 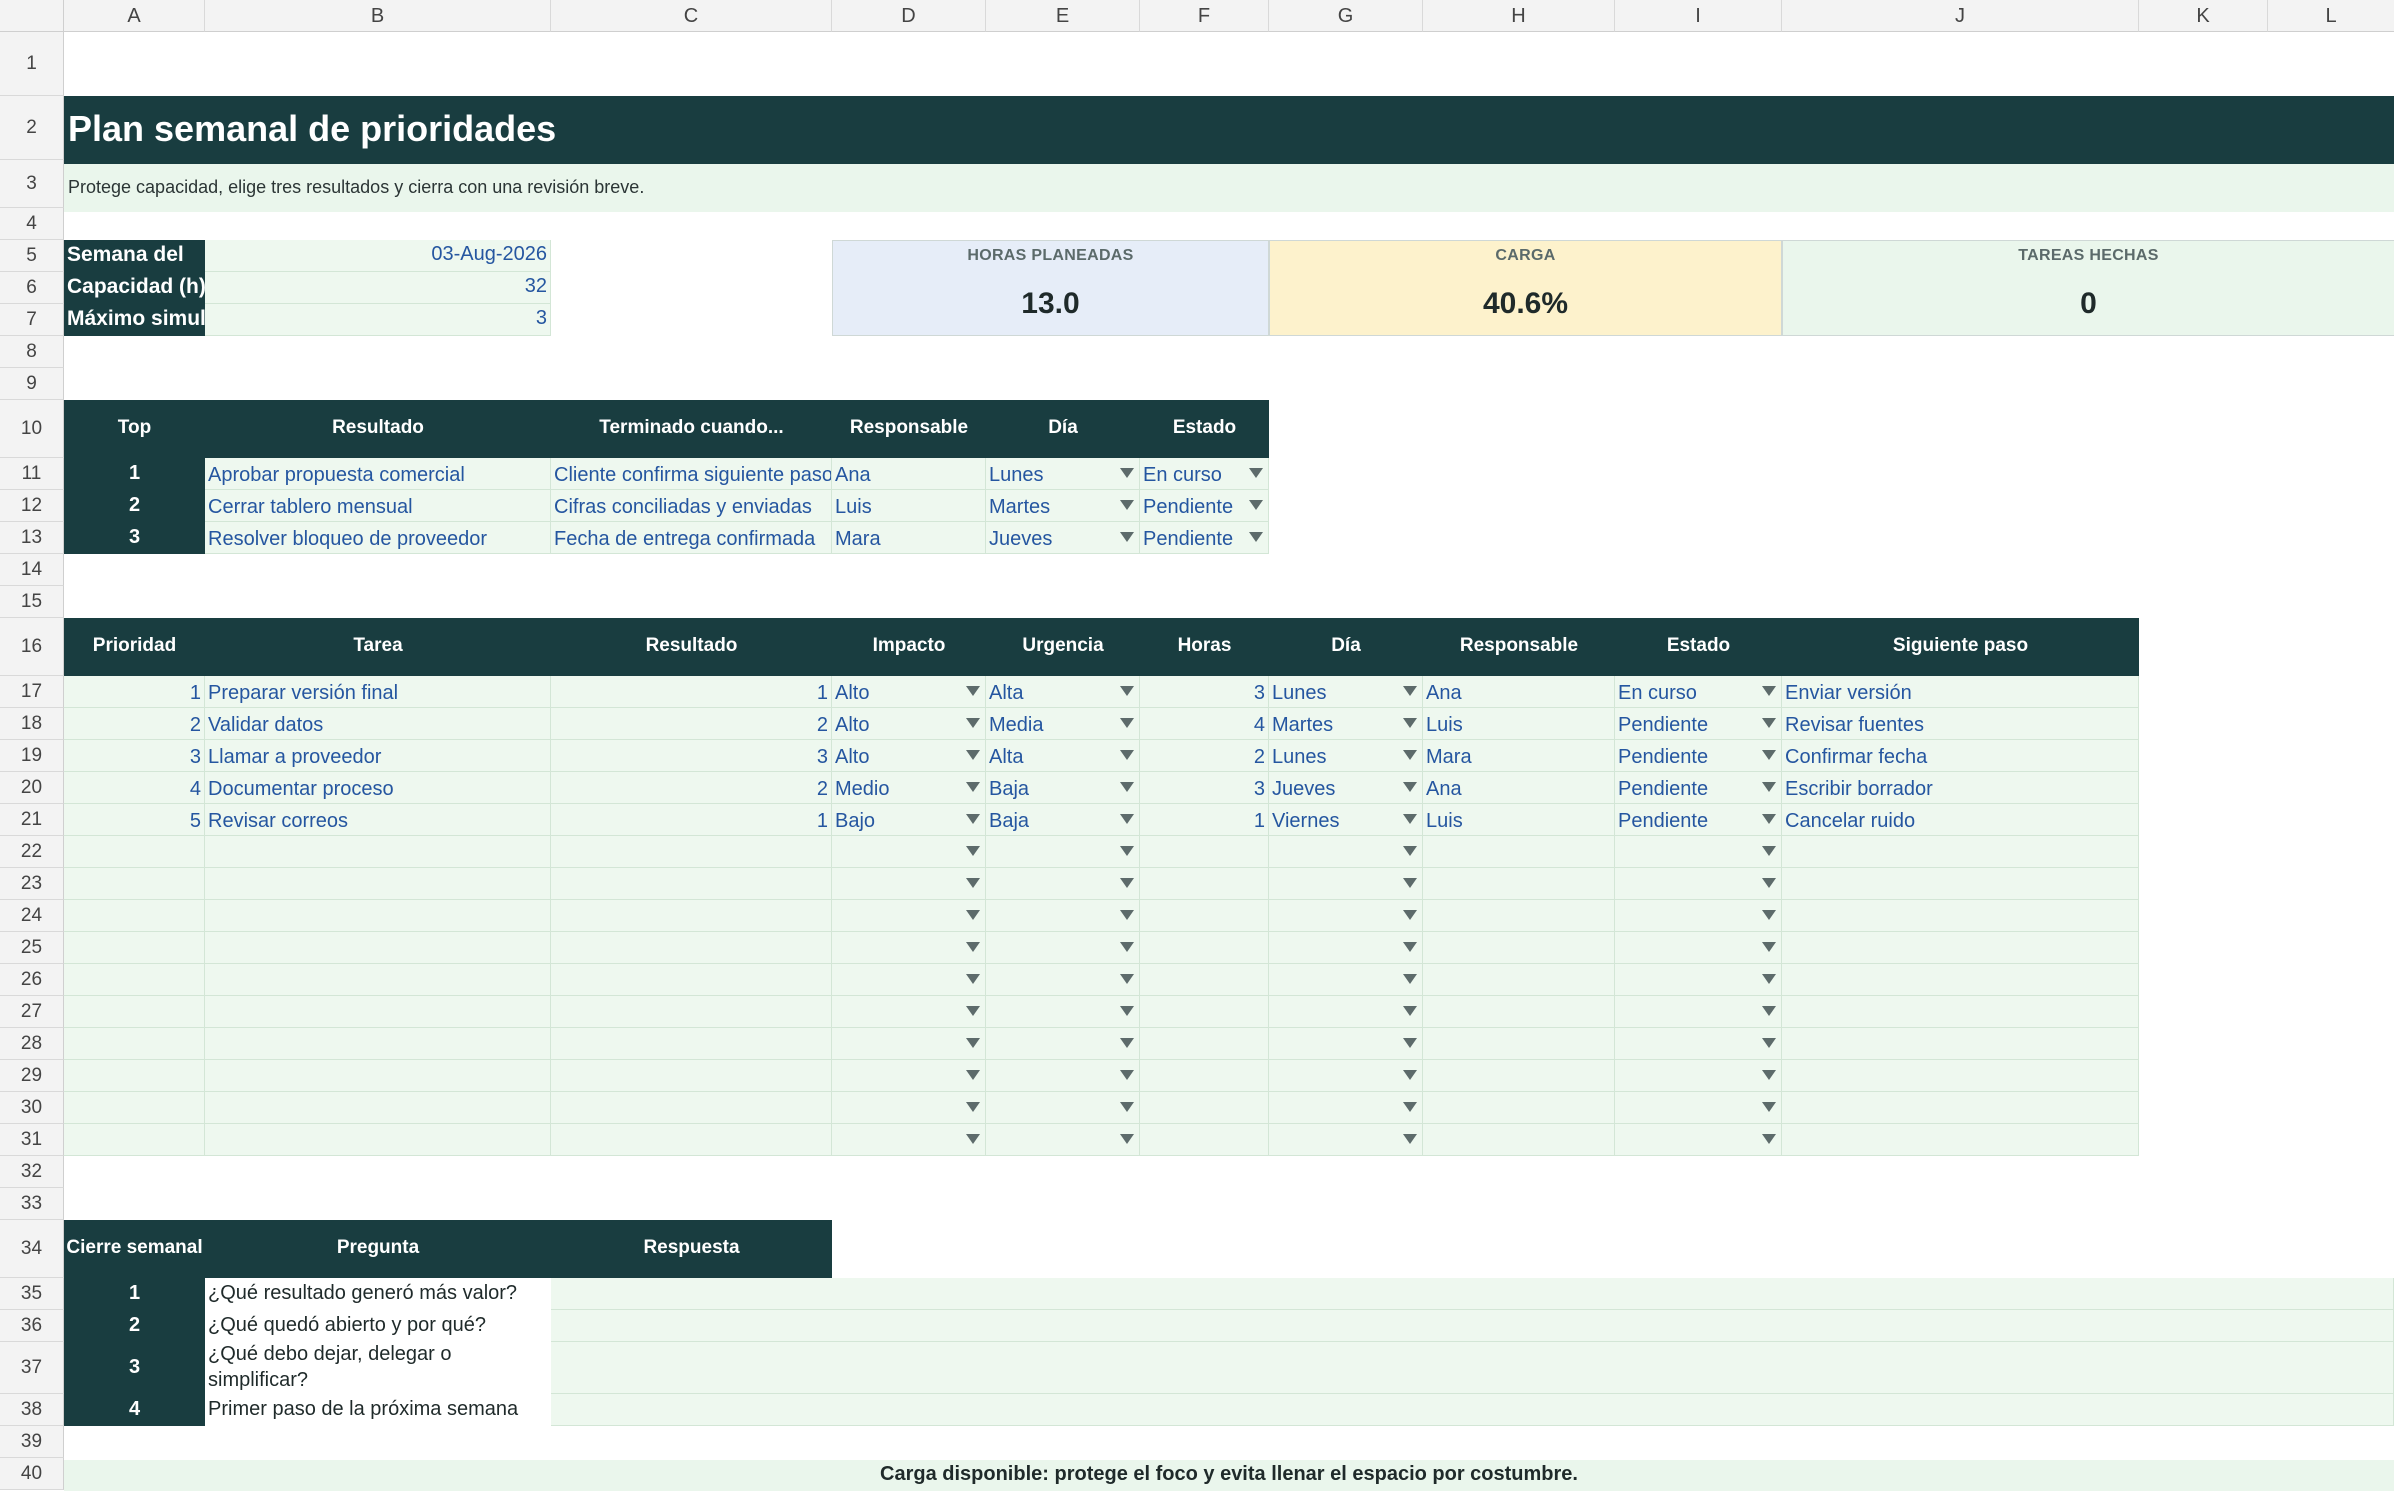 I want to click on task-dropdown-cell: Martes, so click(x=1346, y=724).